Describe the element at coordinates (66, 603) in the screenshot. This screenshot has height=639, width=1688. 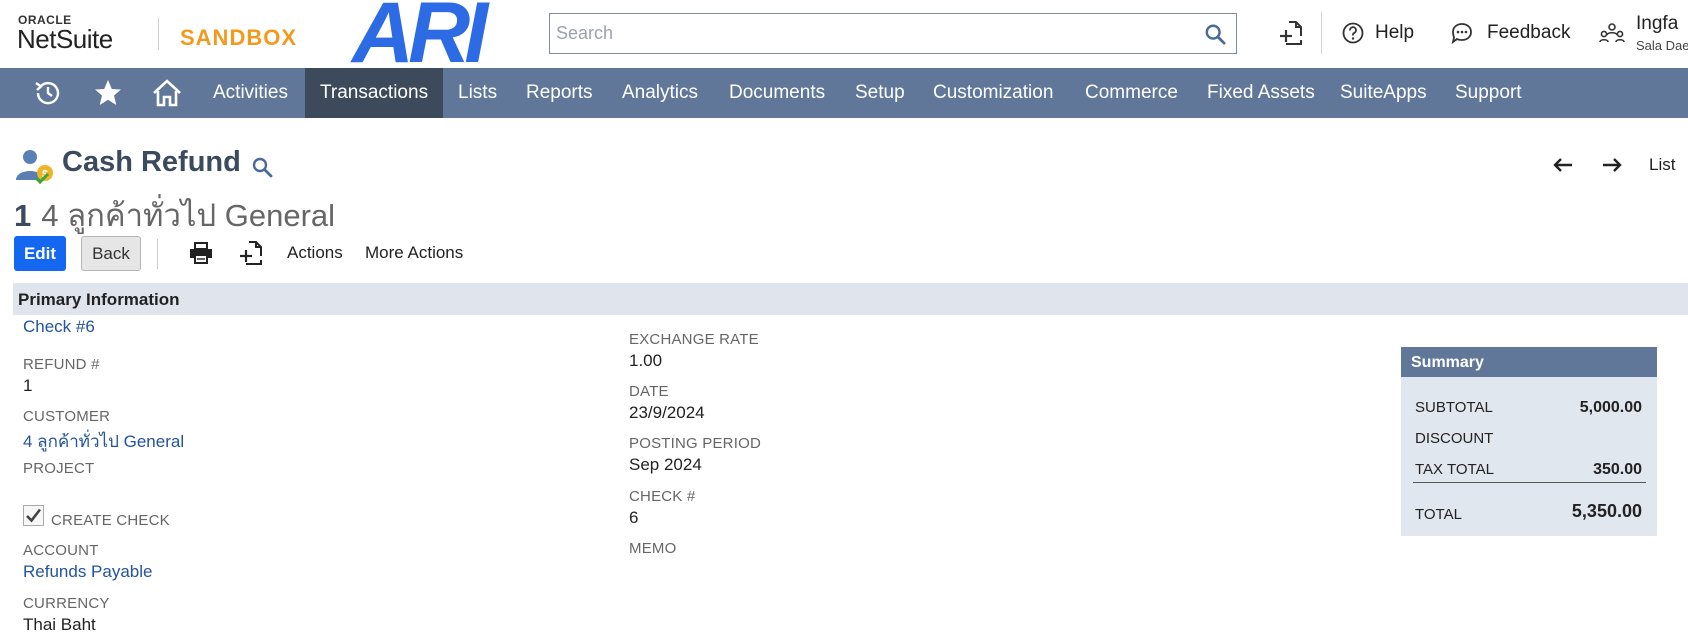
I see `currency-label: CURRENCY` at that location.